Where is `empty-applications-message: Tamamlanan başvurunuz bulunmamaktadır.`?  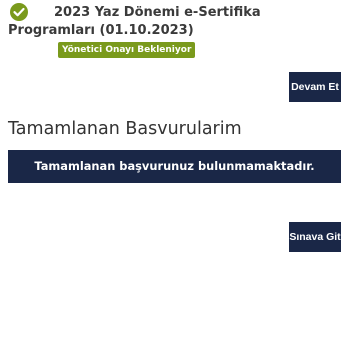
empty-applications-message: Tamamlanan başvurunuz bulunmamaktadır. is located at coordinates (174, 166).